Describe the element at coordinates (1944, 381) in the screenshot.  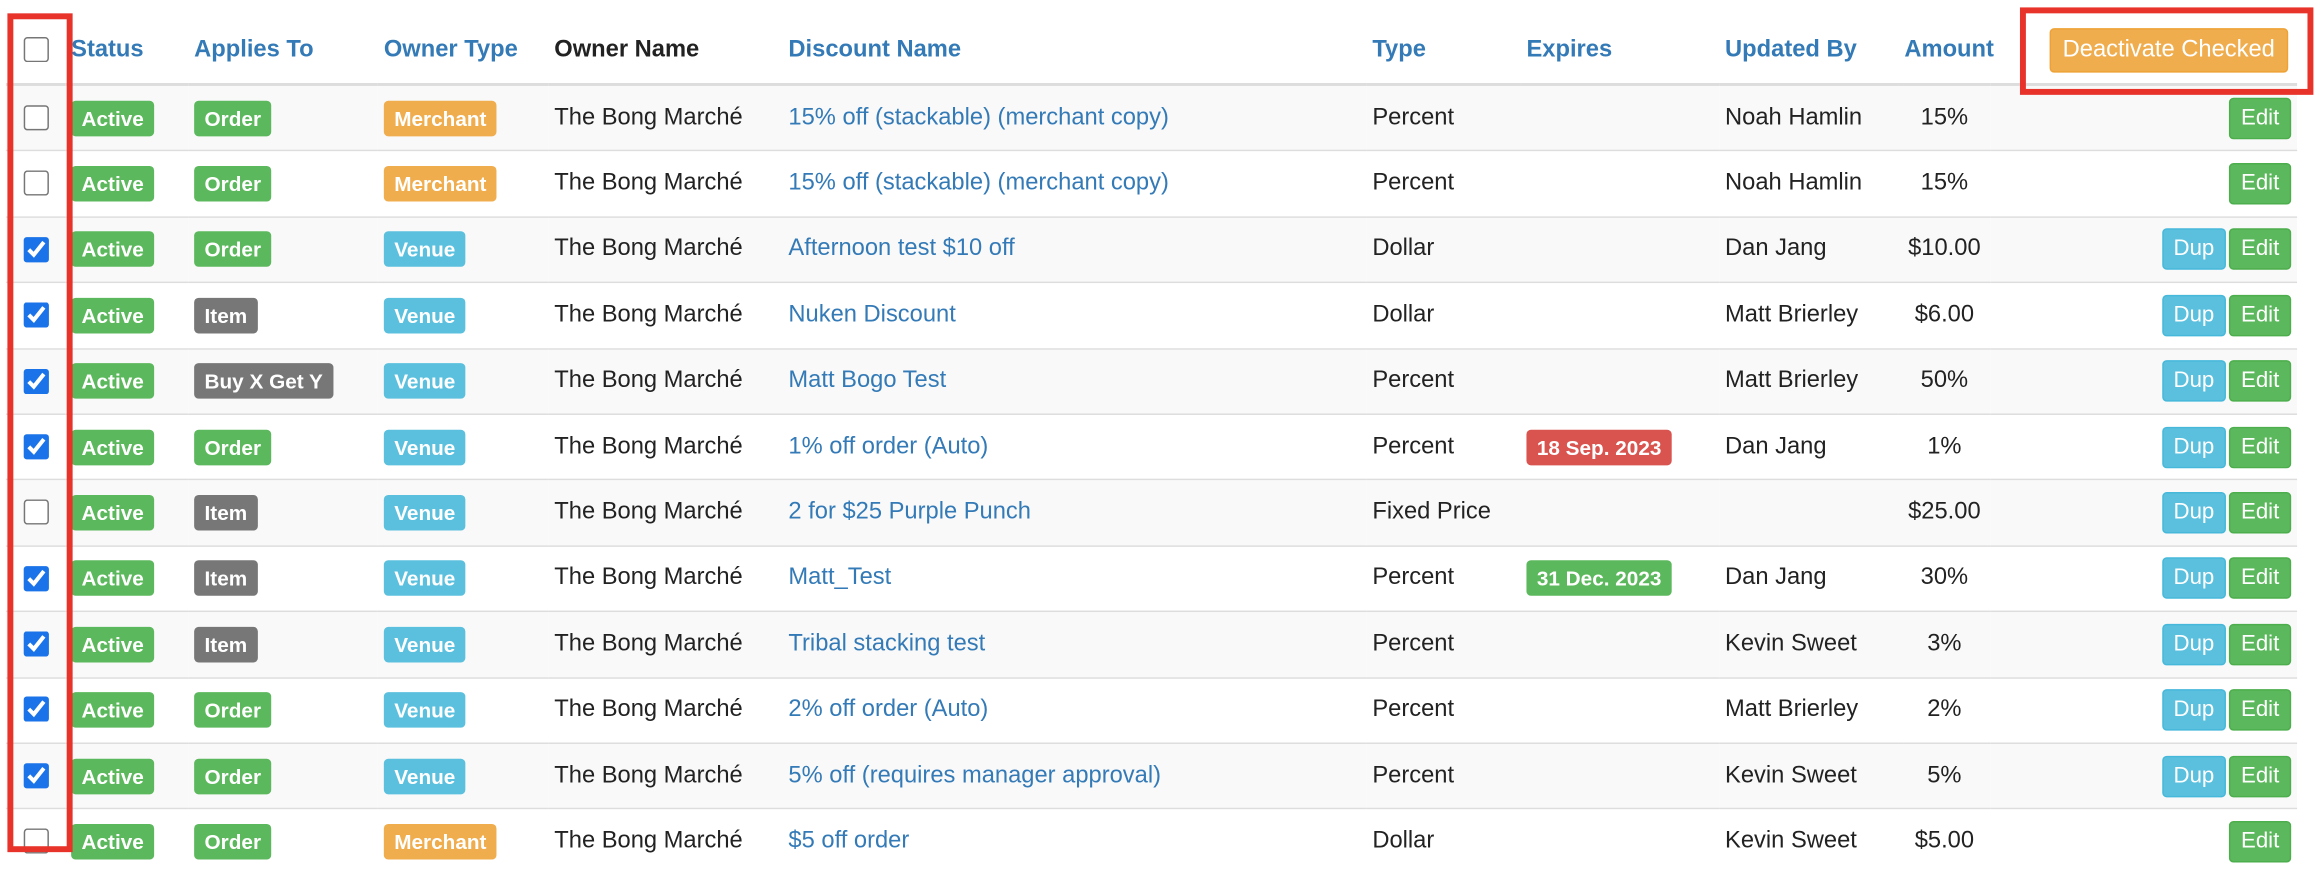
I see `amount-cell: 50%` at that location.